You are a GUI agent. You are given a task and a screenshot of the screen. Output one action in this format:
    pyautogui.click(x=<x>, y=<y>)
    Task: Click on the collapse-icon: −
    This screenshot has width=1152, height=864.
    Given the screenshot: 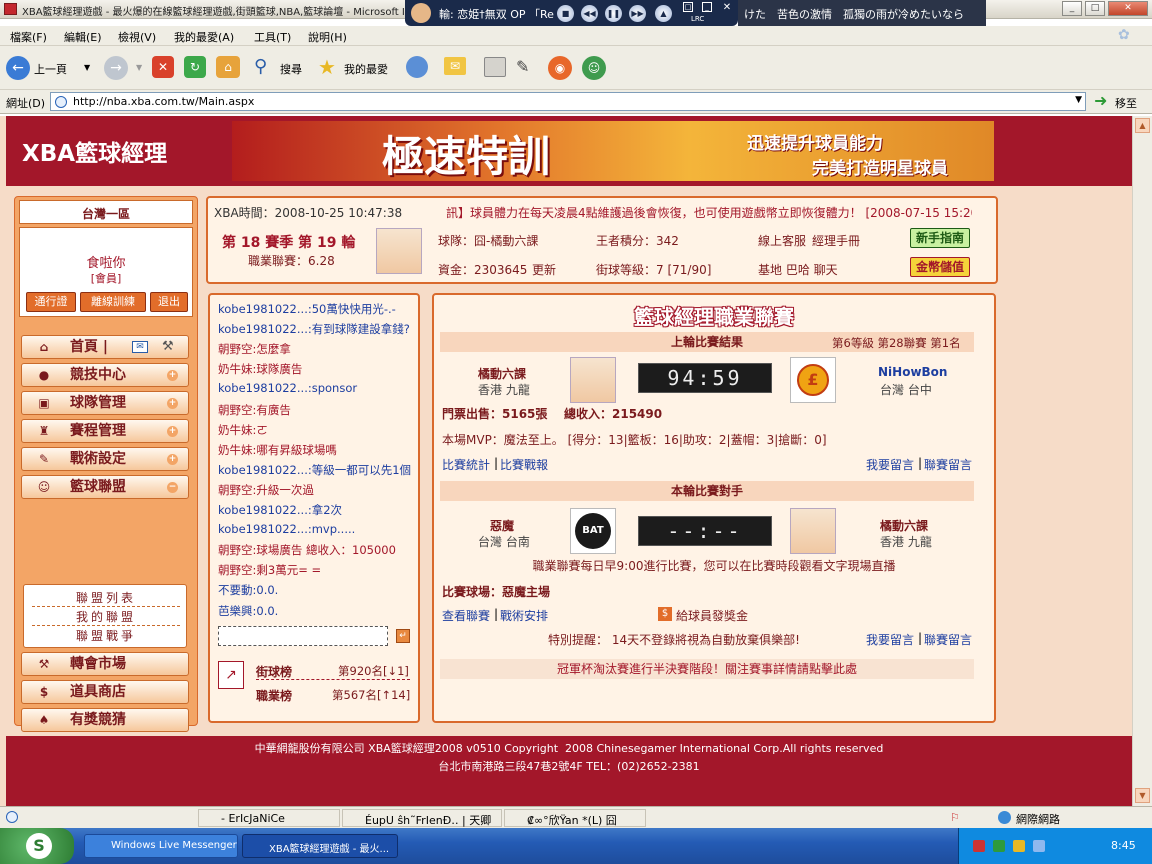 What is the action you would take?
    pyautogui.click(x=172, y=487)
    